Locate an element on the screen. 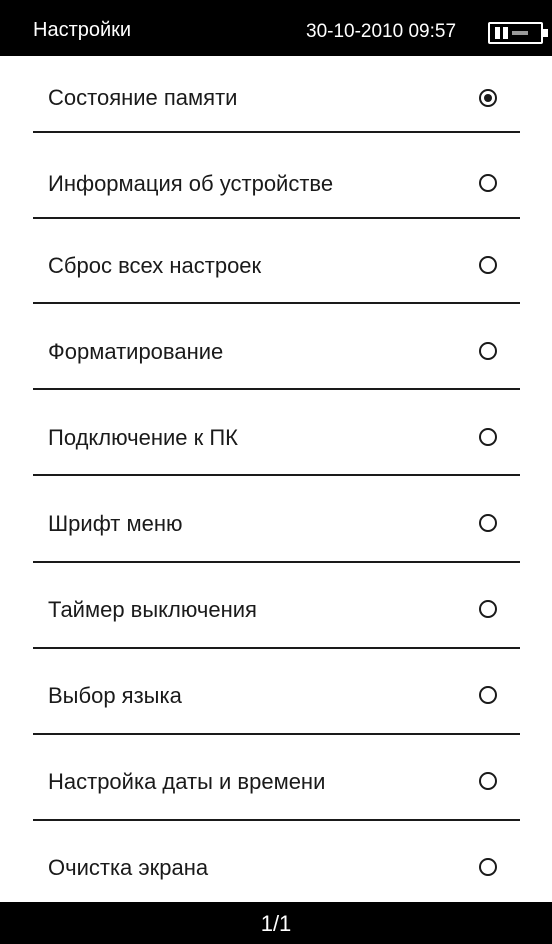 This screenshot has width=552, height=944. menu-item-label: Настройка даты и времени is located at coordinates (187, 781).